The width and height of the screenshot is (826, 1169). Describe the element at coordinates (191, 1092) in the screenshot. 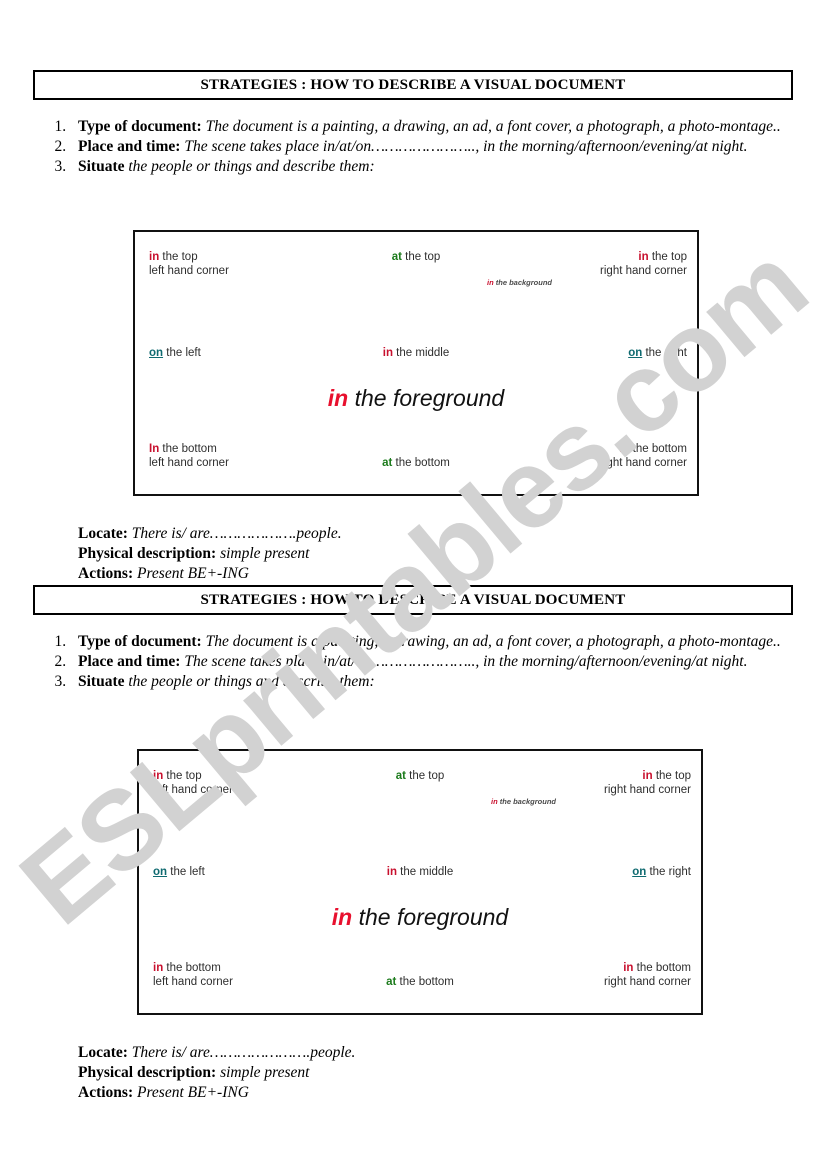

I see `actions-value: Present BE+-ING` at that location.